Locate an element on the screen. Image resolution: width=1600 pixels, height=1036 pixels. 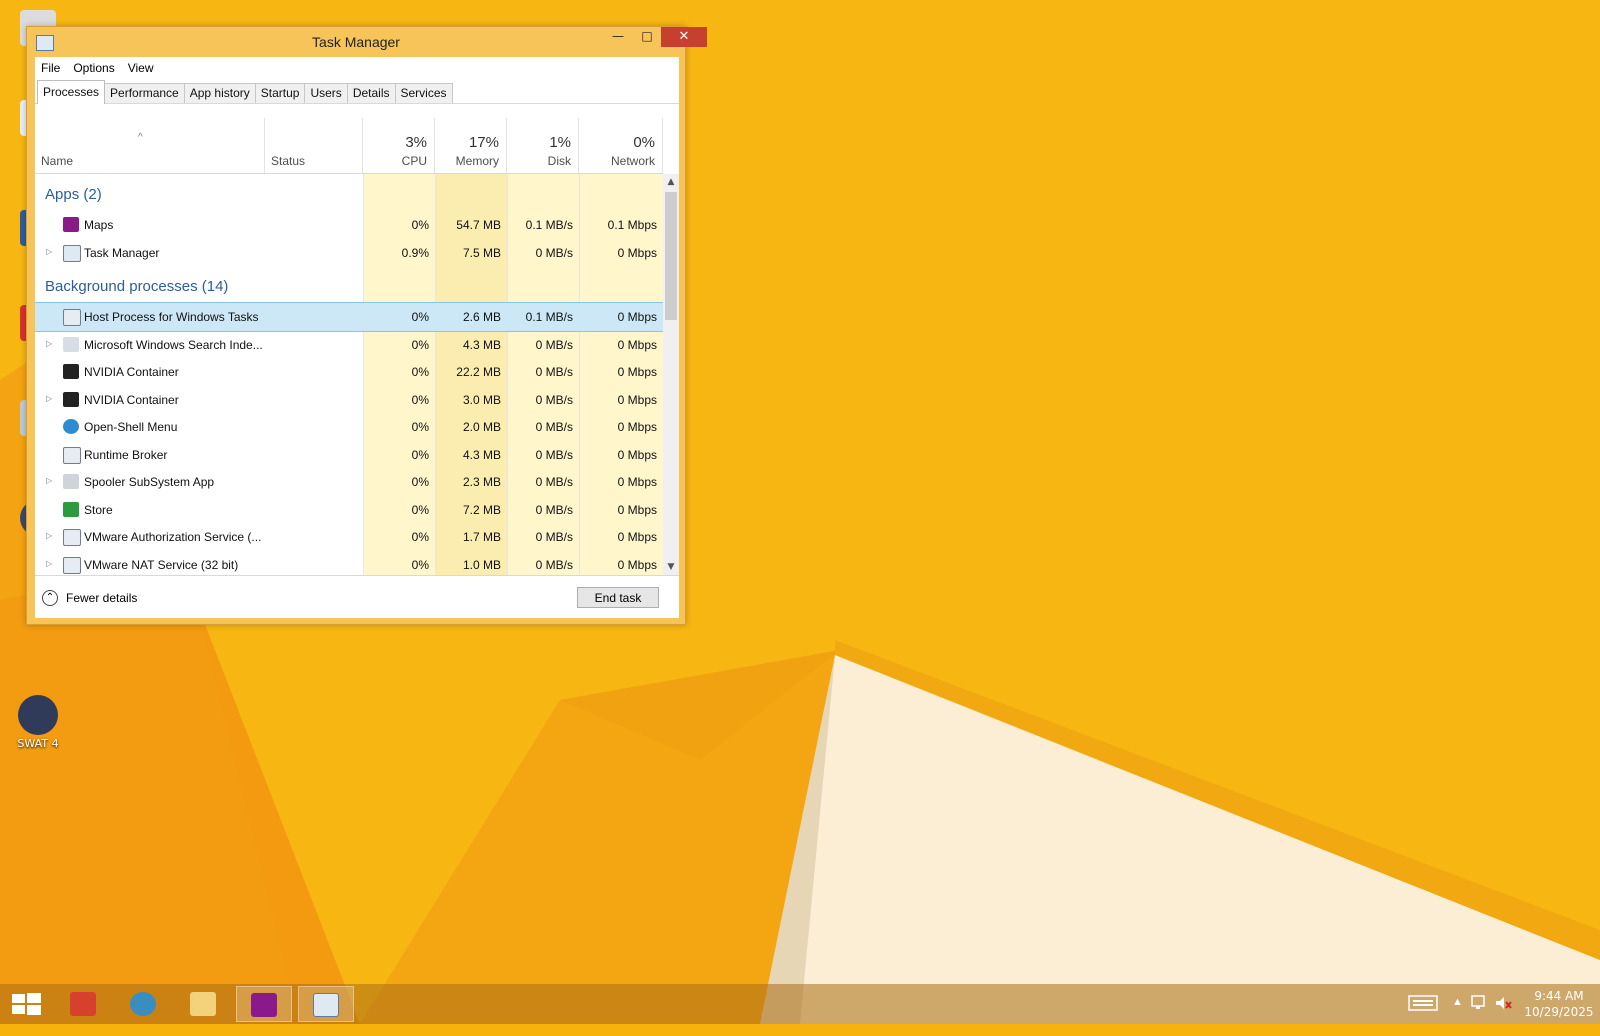
column-label: CPU is located at coordinates (414, 161).